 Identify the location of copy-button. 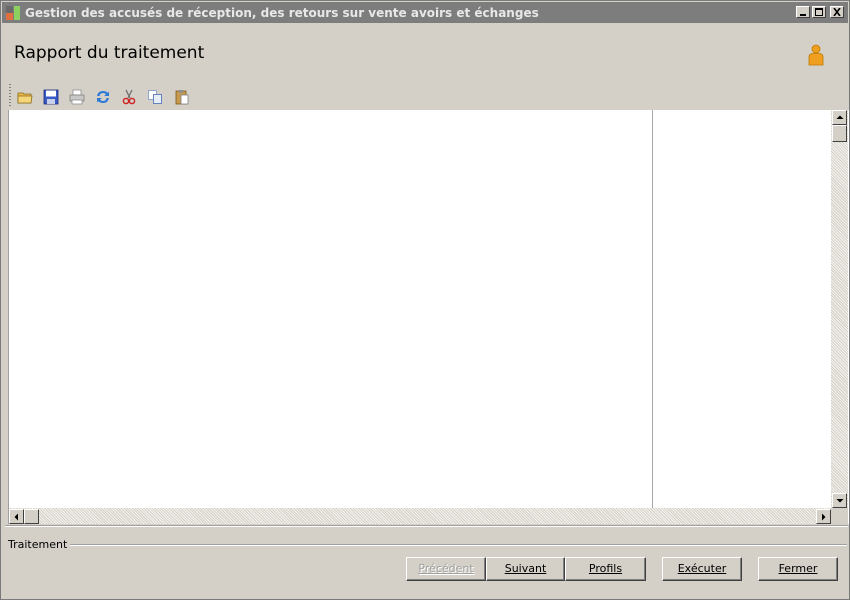
(155, 97).